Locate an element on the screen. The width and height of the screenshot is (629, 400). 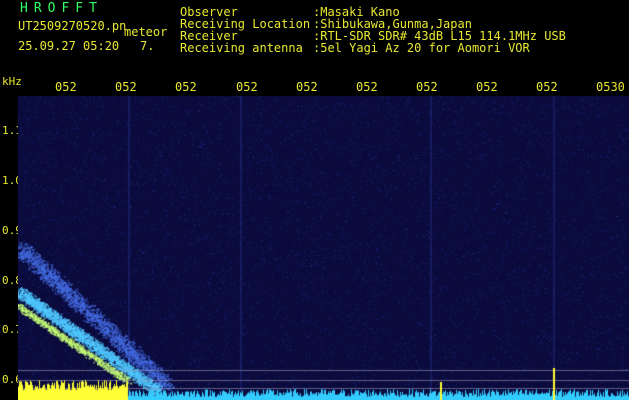
antenna-value: :5el Yagi Az 20 for Aomori VOR is located at coordinates (421, 48).